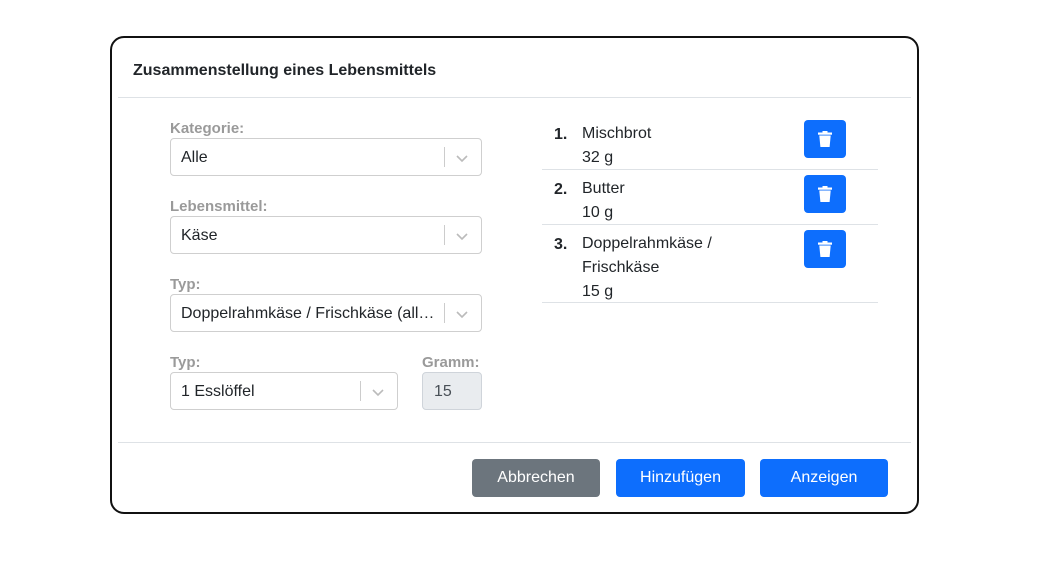 Image resolution: width=1061 pixels, height=571 pixels. I want to click on gramm-value: 15, so click(443, 391).